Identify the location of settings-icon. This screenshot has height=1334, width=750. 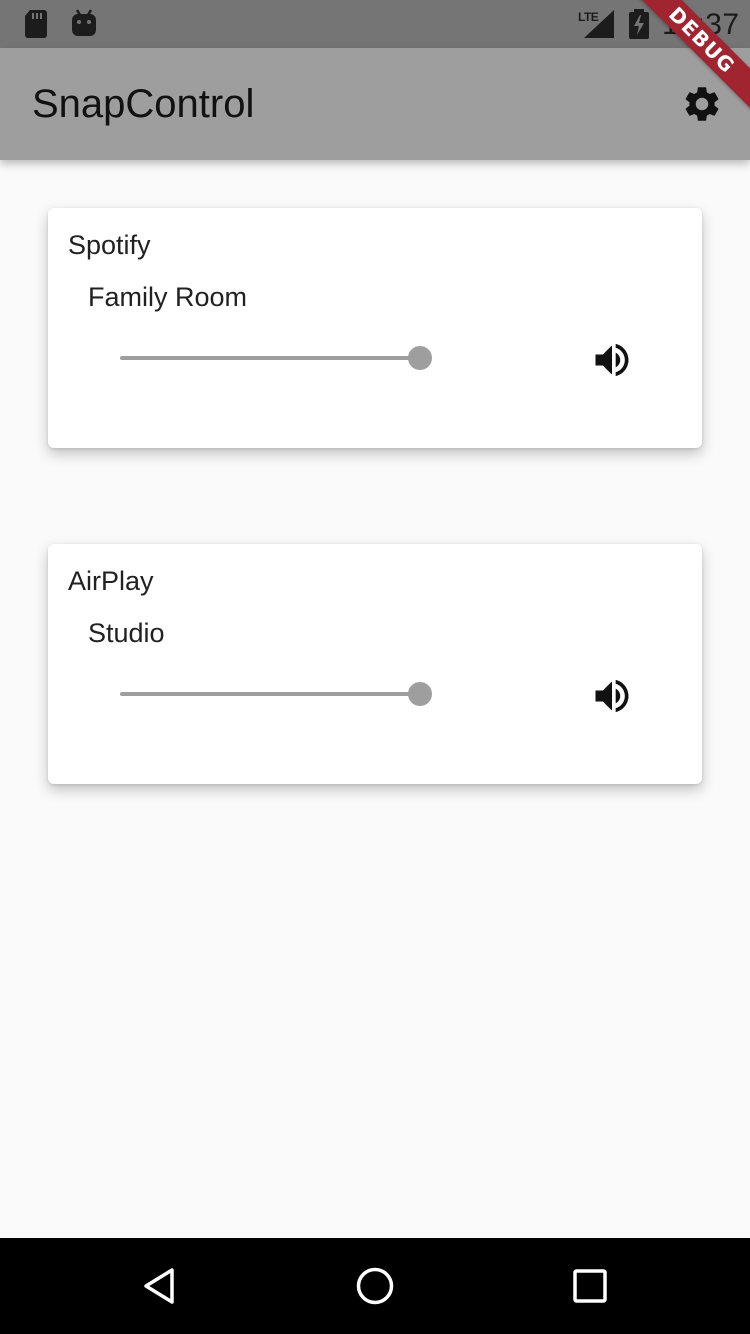
(702, 104).